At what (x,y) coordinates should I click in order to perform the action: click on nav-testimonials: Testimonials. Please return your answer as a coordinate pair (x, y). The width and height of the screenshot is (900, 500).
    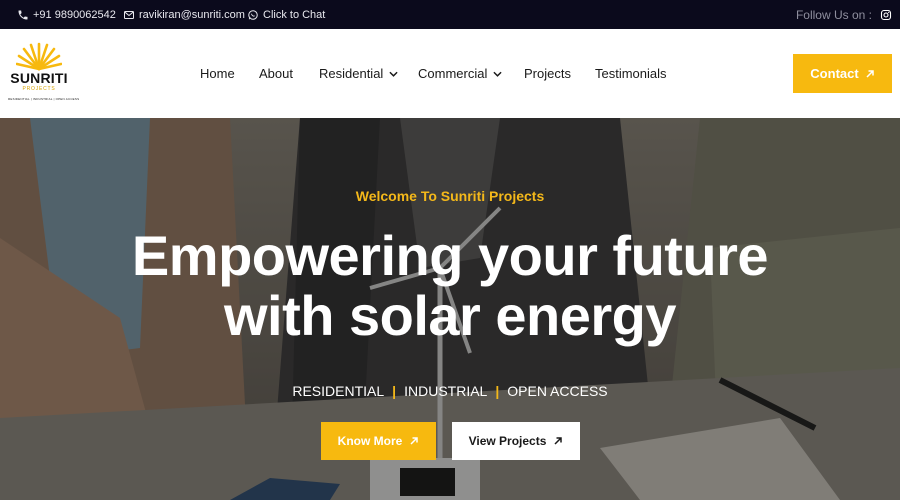
    Looking at the image, I should click on (631, 73).